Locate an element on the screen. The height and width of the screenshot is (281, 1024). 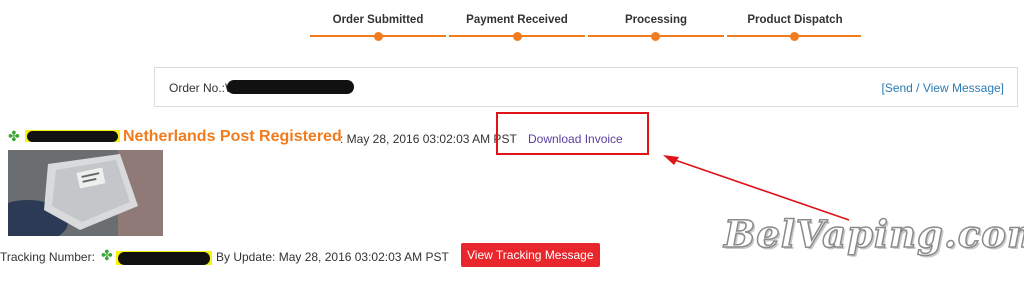
step-label: Processing is located at coordinates (656, 20).